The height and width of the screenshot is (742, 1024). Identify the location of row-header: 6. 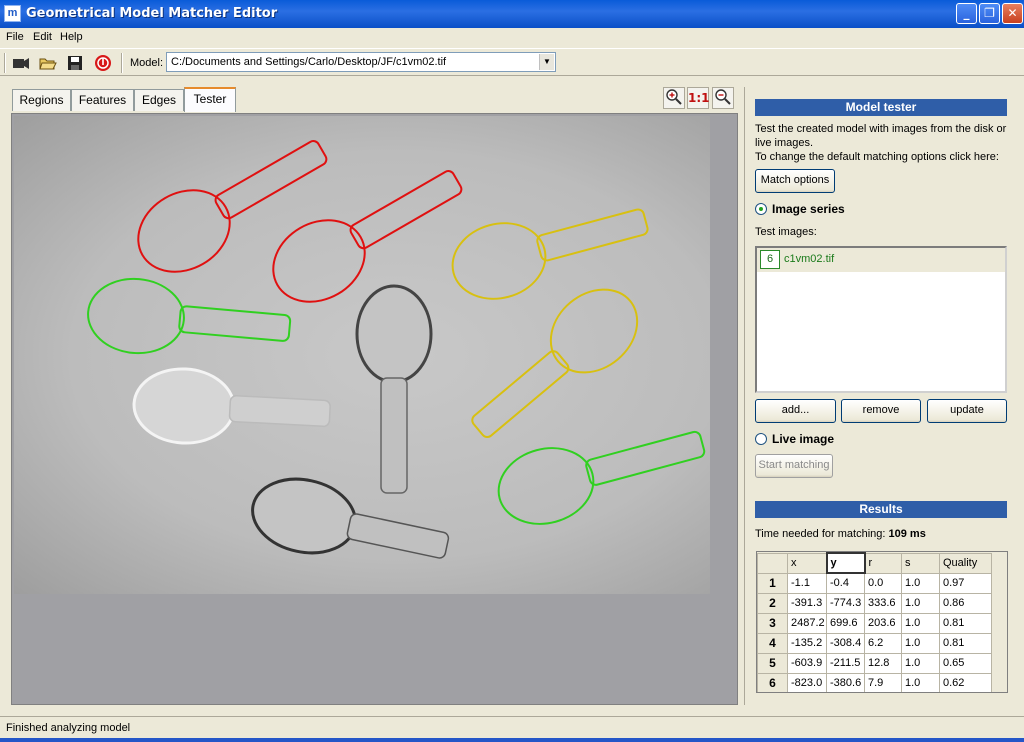
(772, 682).